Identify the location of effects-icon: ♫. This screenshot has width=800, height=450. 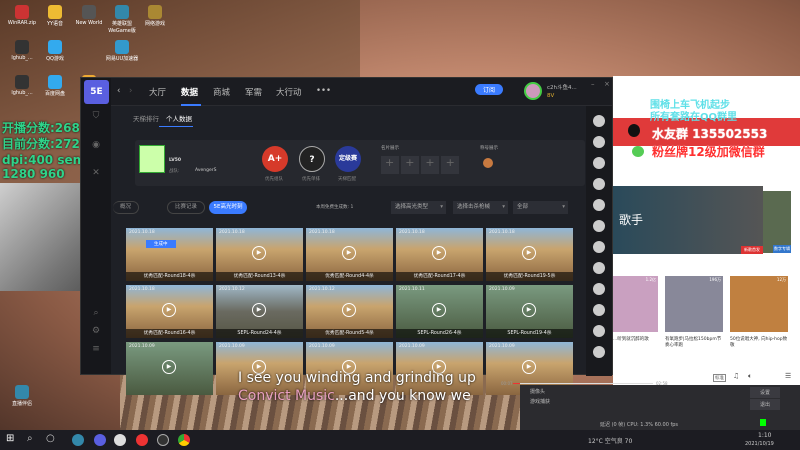
(736, 376).